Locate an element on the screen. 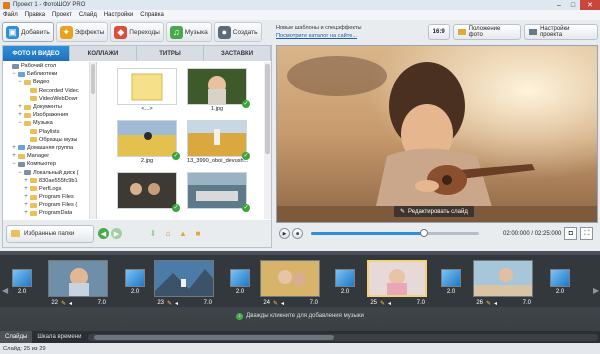  forward-icon: ▶ is located at coordinates (116, 233).